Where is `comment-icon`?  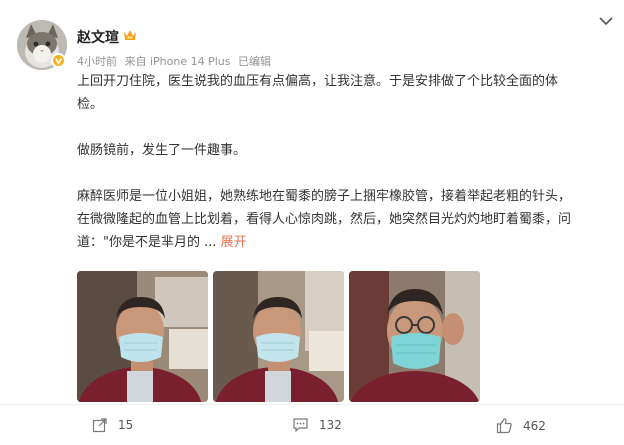
comment-icon is located at coordinates (300, 425).